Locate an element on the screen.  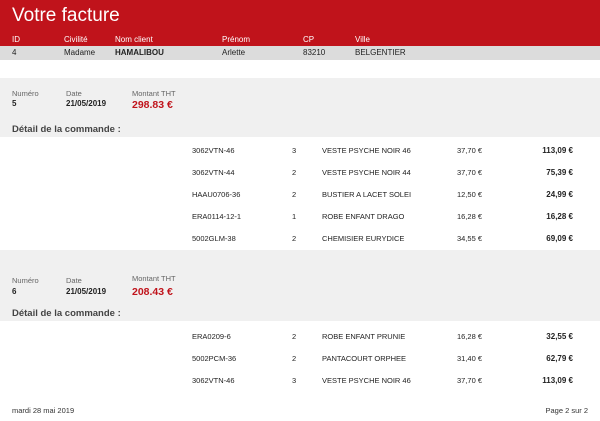
order-amount: 298.83 € is located at coordinates (152, 105).